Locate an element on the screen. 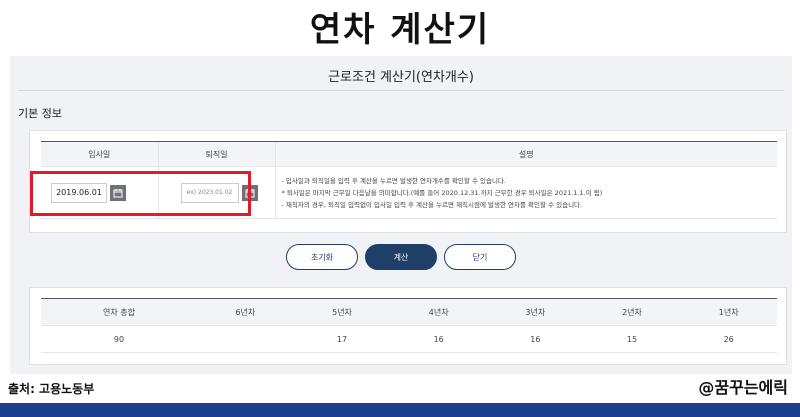 The width and height of the screenshot is (800, 417). year2-value: 15 is located at coordinates (632, 339).